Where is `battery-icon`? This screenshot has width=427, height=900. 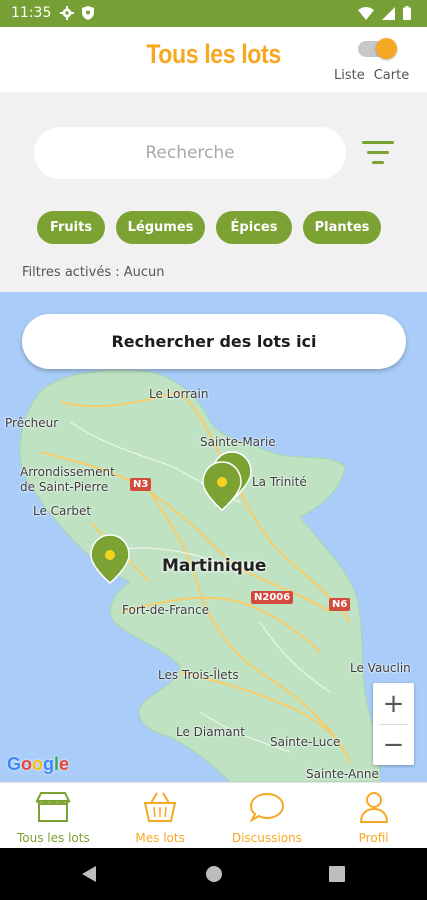 battery-icon is located at coordinates (407, 13).